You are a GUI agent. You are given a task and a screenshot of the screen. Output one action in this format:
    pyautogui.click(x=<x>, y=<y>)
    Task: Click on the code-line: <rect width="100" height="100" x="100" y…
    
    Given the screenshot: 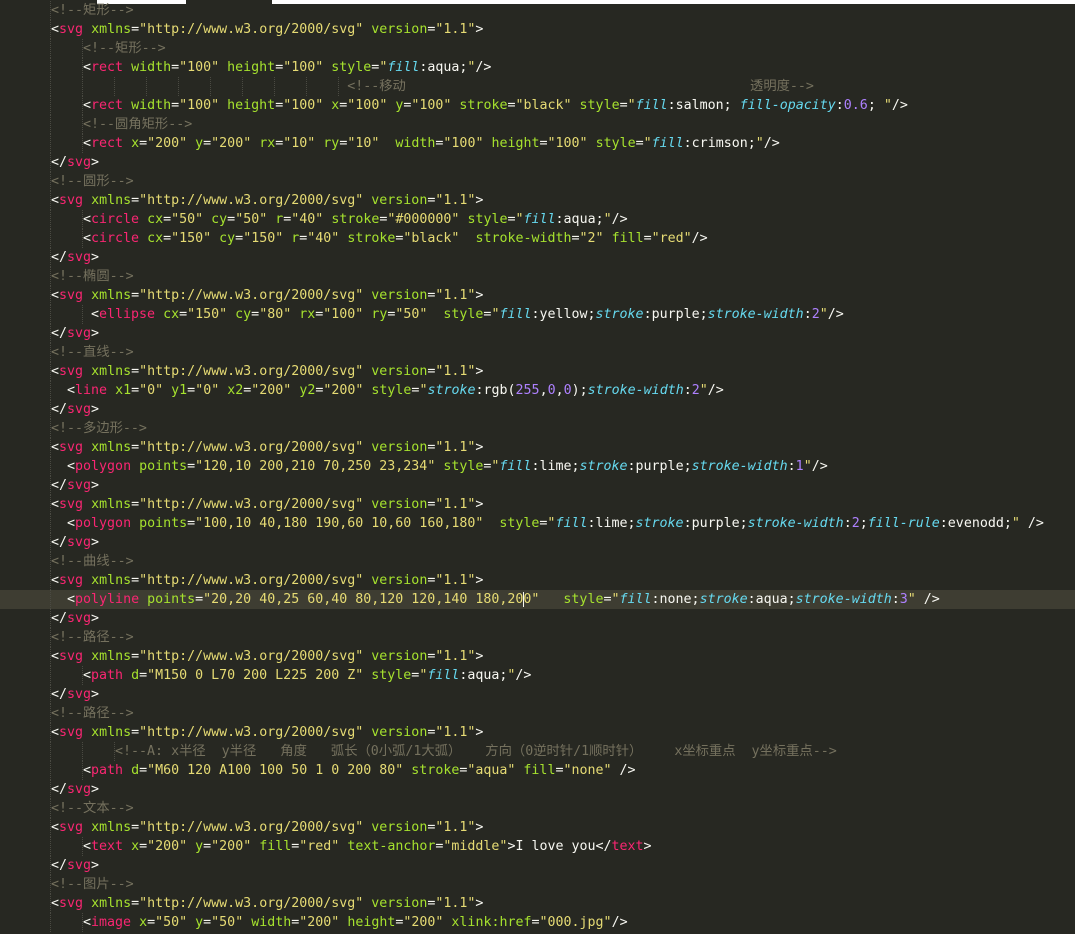 What is the action you would take?
    pyautogui.click(x=537, y=105)
    